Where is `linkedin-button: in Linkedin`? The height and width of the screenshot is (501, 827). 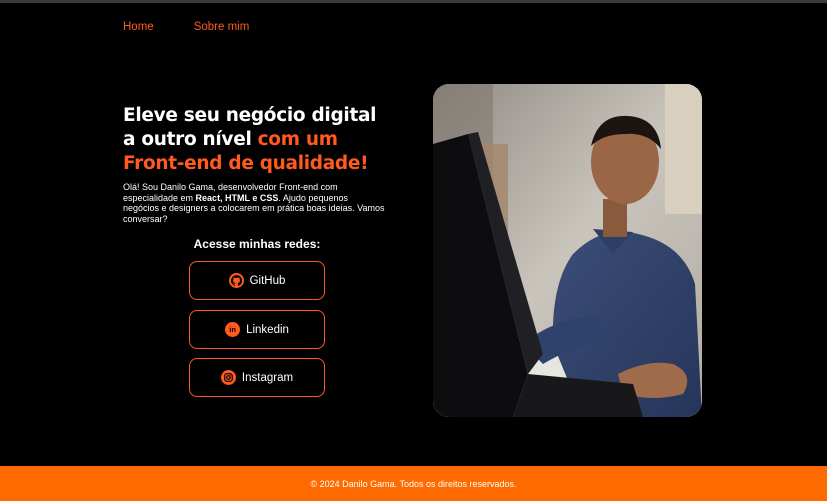 linkedin-button: in Linkedin is located at coordinates (257, 329).